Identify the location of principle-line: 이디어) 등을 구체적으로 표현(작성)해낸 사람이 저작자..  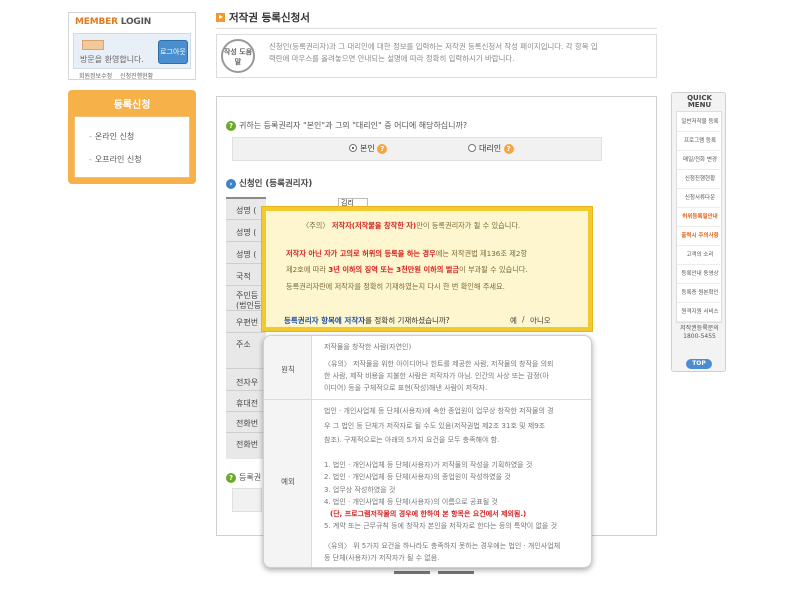
(406, 388).